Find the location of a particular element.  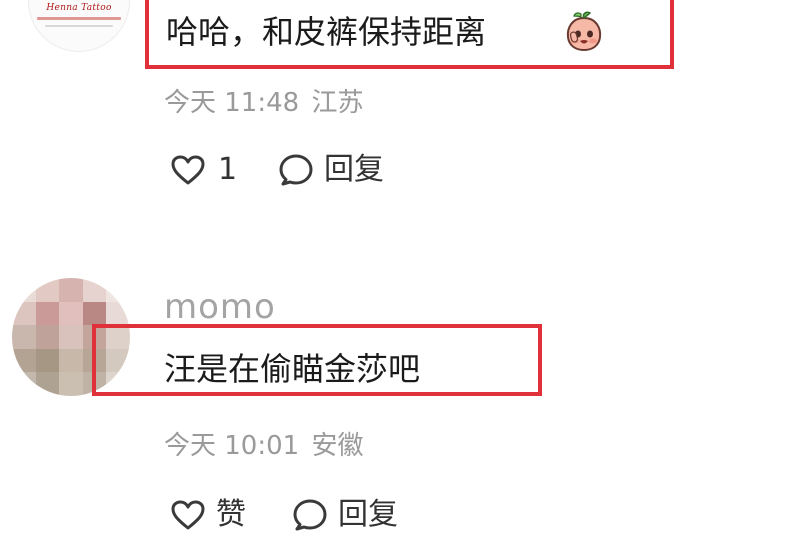

comment2-reply-label: 回复 is located at coordinates (368, 514).